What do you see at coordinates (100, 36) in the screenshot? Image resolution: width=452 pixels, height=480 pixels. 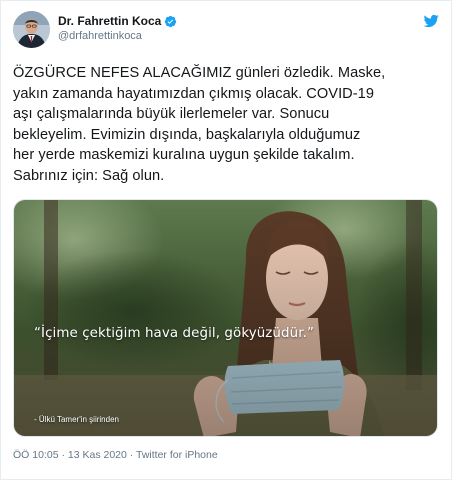 I see `user-handle: @drfahrettinkoca` at bounding box center [100, 36].